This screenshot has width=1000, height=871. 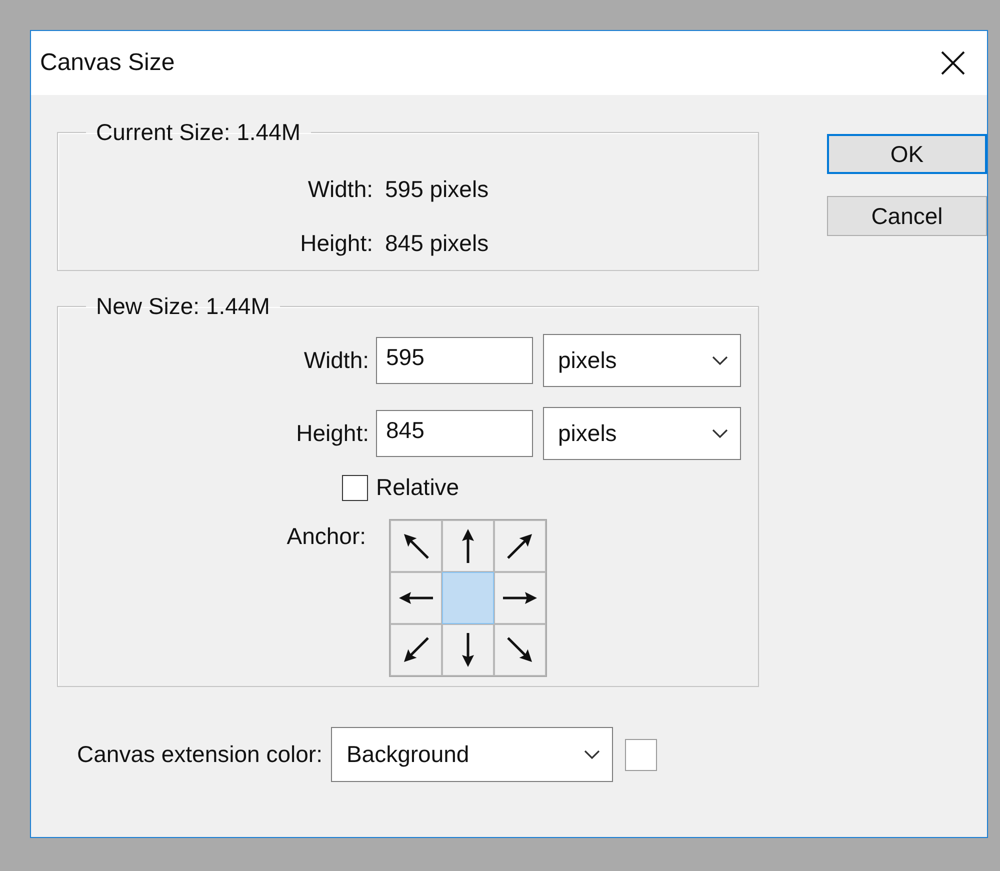 What do you see at coordinates (339, 189) in the screenshot?
I see `size-label: Width:` at bounding box center [339, 189].